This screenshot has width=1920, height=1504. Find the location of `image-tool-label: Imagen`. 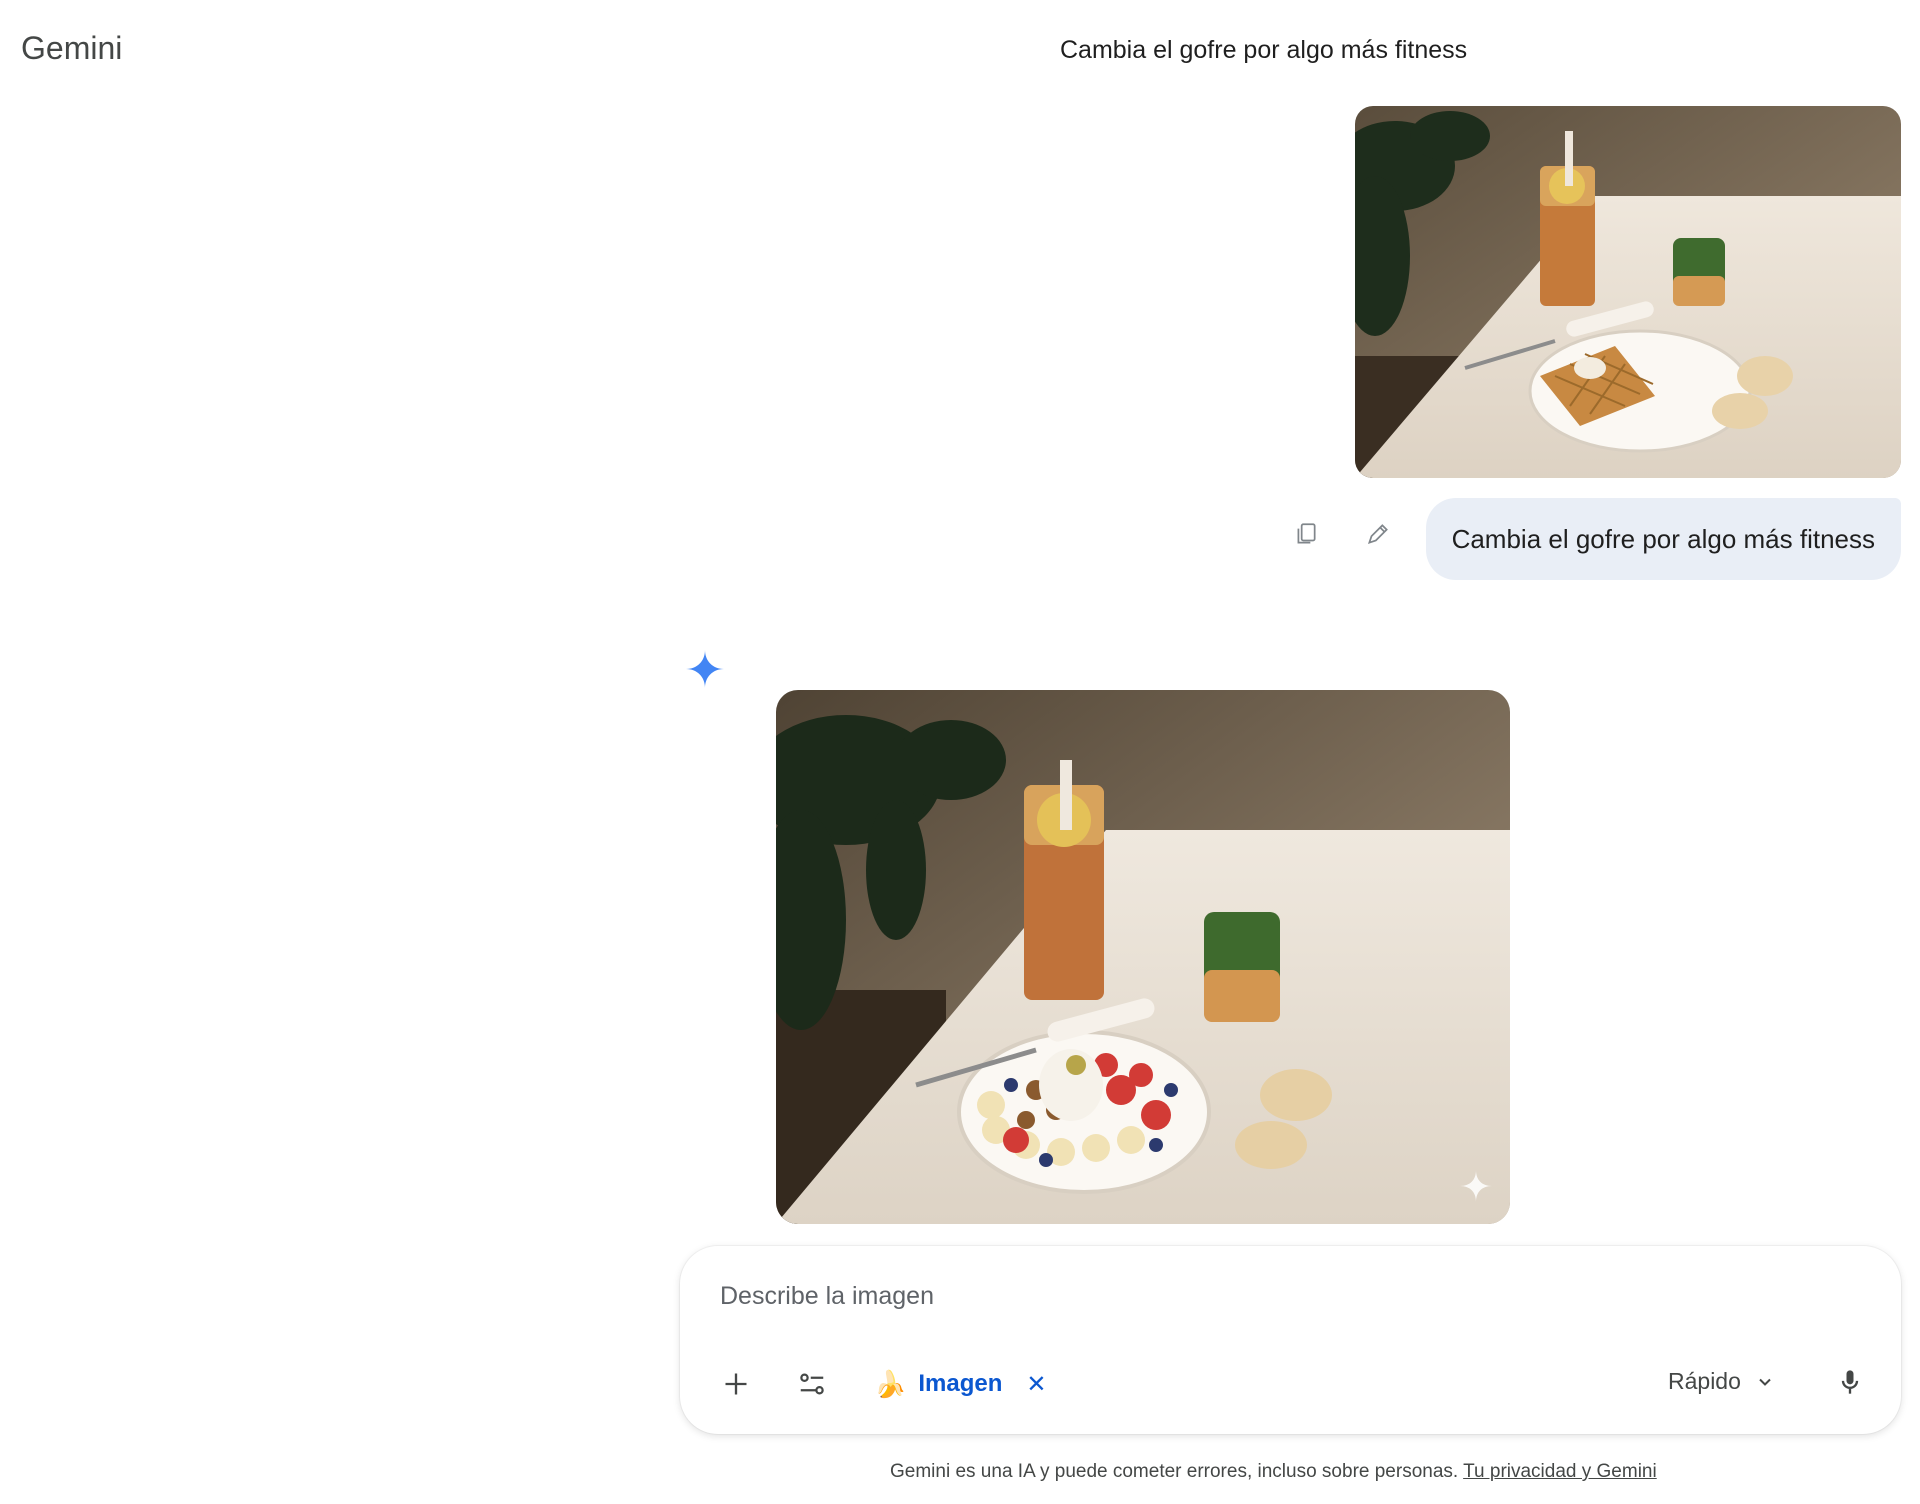

image-tool-label: Imagen is located at coordinates (960, 1383).